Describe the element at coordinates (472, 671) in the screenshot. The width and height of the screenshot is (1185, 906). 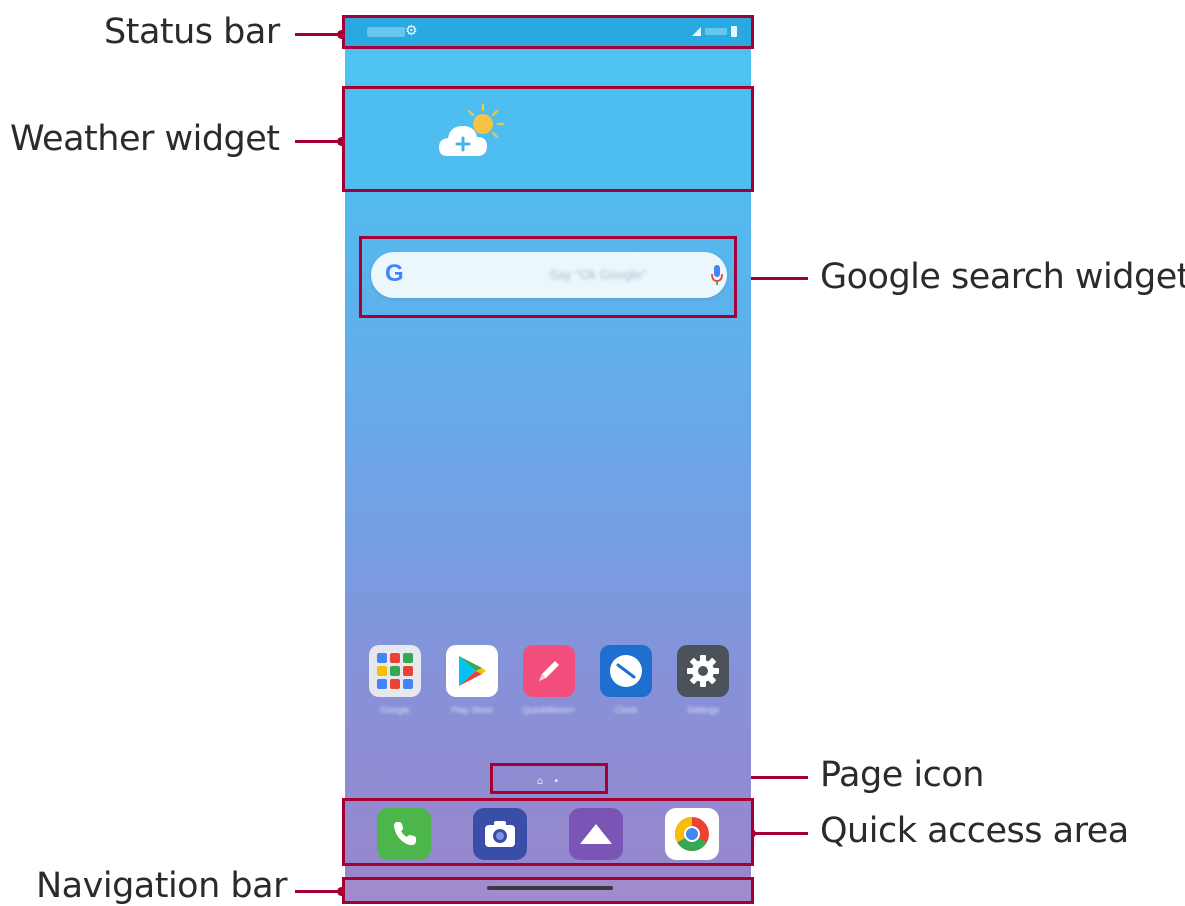
I see `play-store-icon` at that location.